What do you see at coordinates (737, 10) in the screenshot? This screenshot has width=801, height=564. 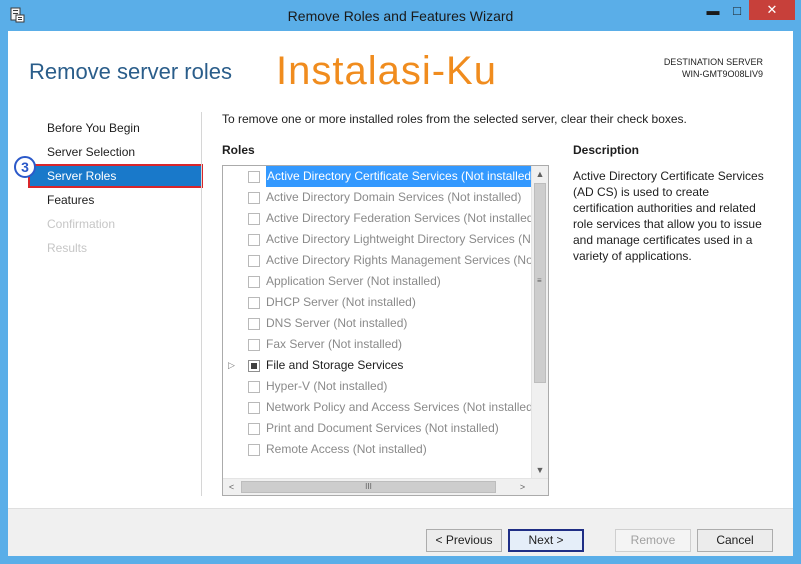 I see `maximize-button: □` at bounding box center [737, 10].